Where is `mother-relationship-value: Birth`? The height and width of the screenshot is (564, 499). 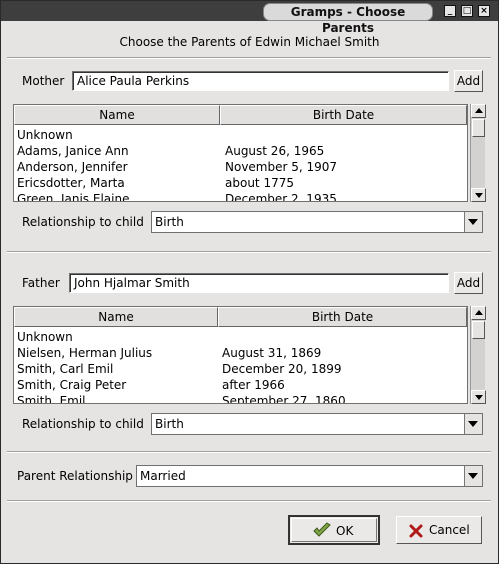 mother-relationship-value: Birth is located at coordinates (169, 222).